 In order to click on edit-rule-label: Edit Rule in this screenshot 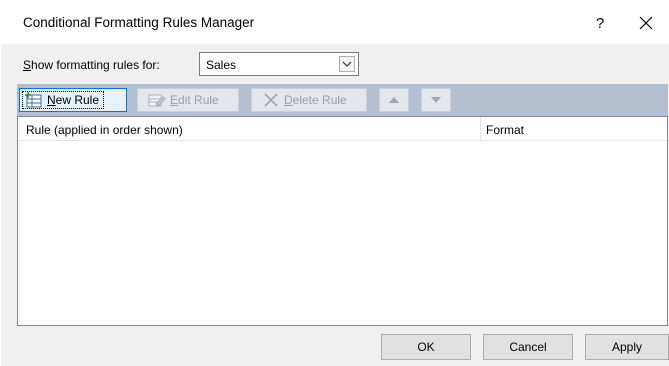, I will do `click(194, 100)`.